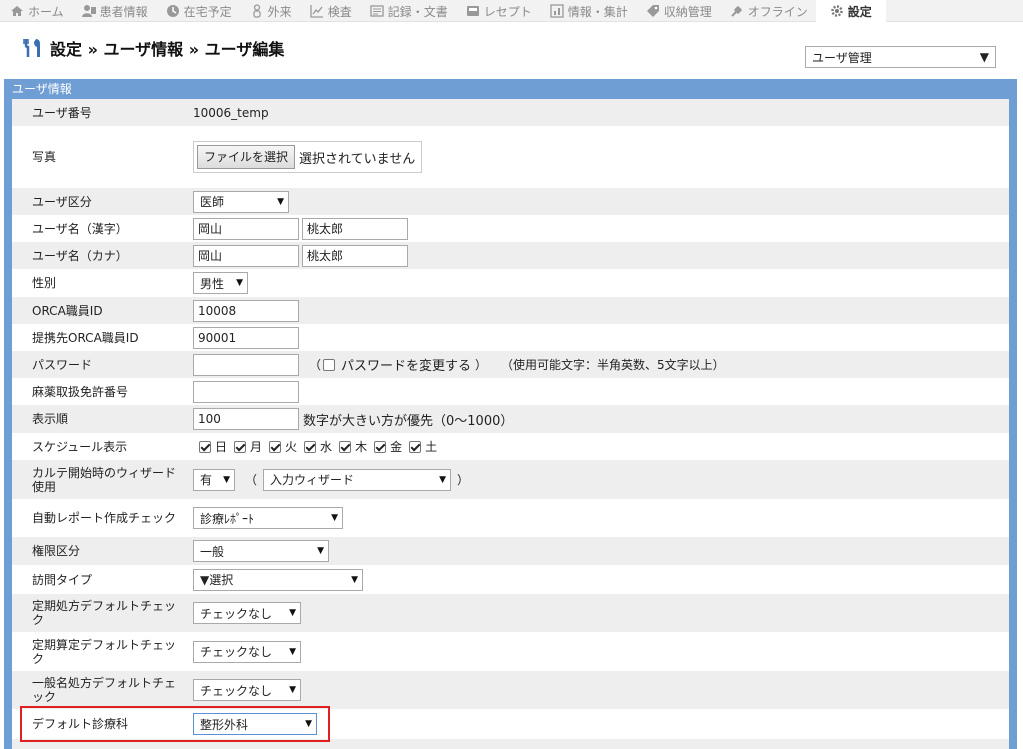 This screenshot has width=1023, height=749. What do you see at coordinates (510, 337) in the screenshot?
I see `row-partner-orca-id: 提携先ORCA職員ID 90001` at bounding box center [510, 337].